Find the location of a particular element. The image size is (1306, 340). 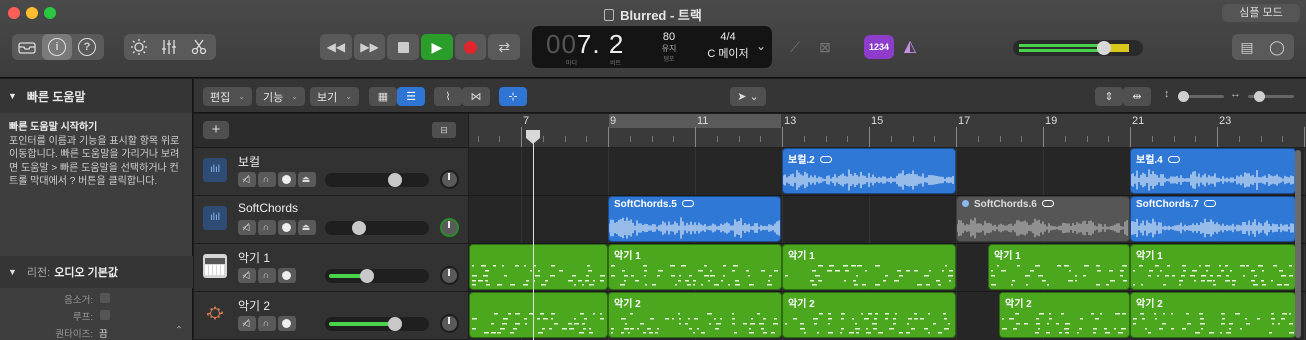

tuner-button: ⟋ is located at coordinates (795, 47).